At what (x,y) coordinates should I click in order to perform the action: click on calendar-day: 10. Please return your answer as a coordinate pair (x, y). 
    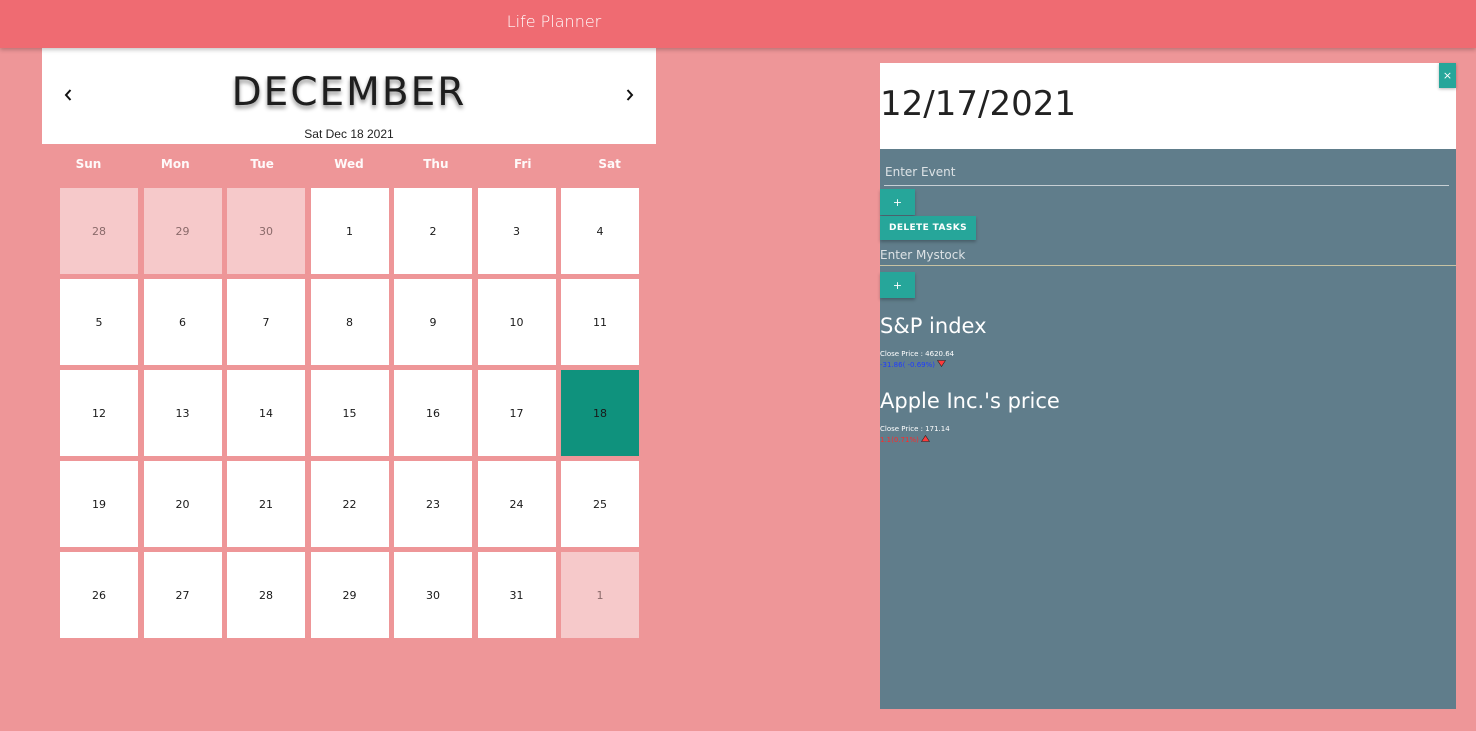
    Looking at the image, I should click on (516, 322).